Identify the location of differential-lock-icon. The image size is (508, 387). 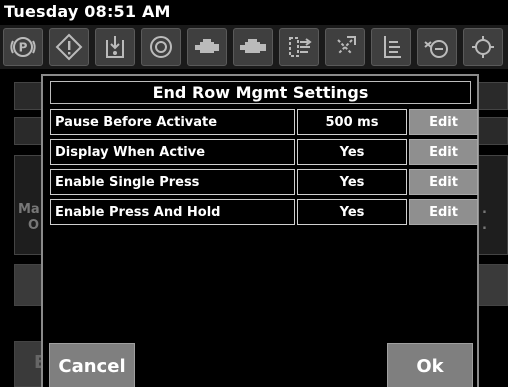
(483, 47).